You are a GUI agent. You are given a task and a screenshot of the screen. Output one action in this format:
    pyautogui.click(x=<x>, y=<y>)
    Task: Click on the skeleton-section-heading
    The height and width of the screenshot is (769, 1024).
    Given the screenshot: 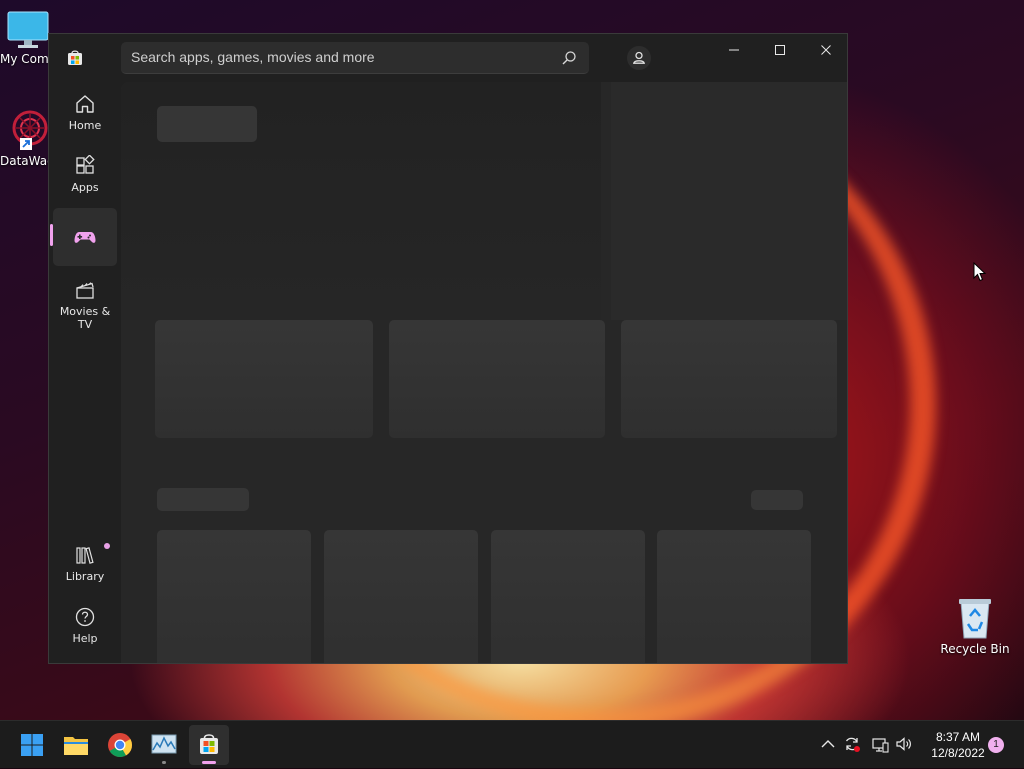 What is the action you would take?
    pyautogui.click(x=203, y=499)
    